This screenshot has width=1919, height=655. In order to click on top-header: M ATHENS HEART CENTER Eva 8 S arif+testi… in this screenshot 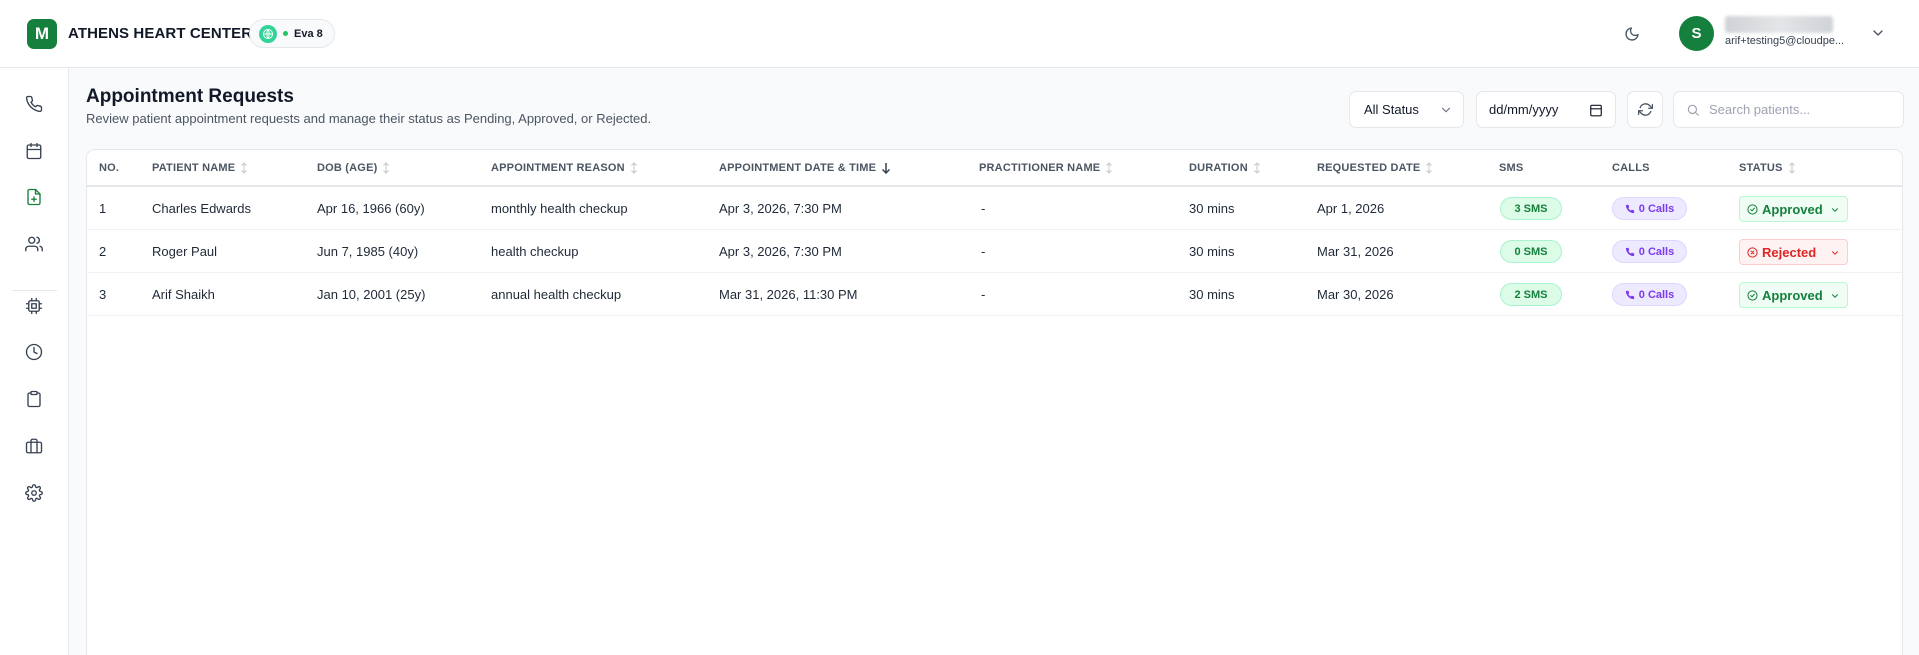, I will do `click(959, 34)`.